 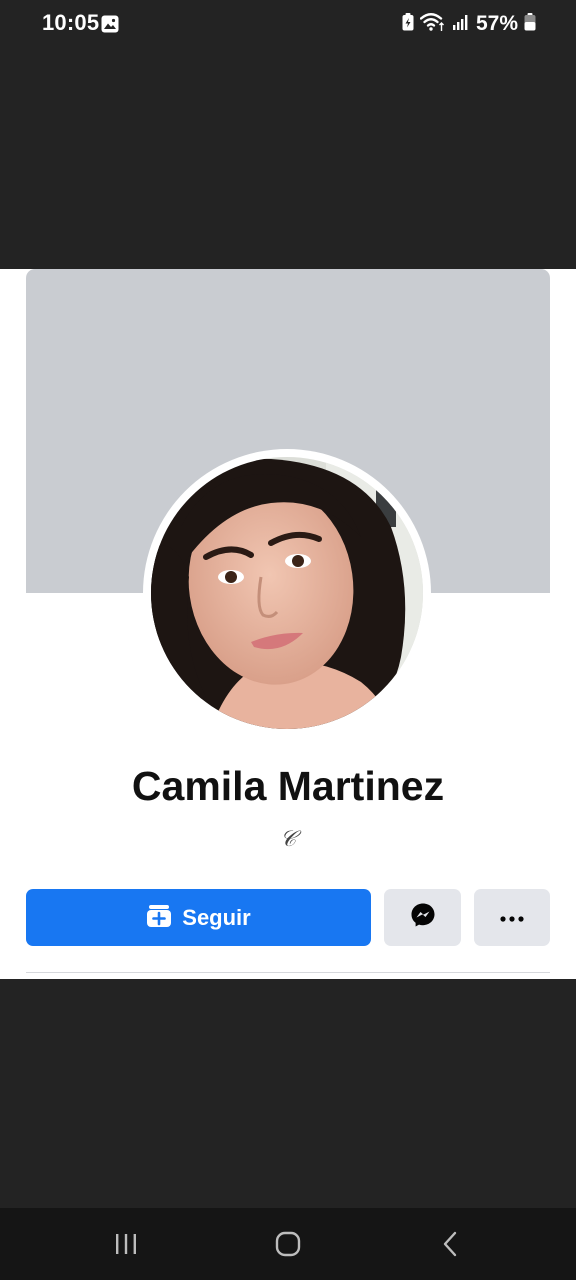 I want to click on follow-add-icon, so click(x=159, y=917).